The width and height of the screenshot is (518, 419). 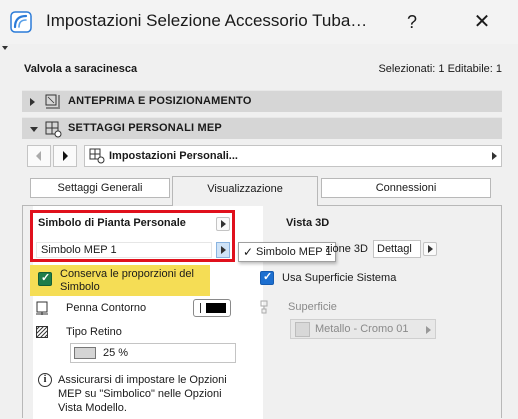 I want to click on previous-button, so click(x=39, y=156).